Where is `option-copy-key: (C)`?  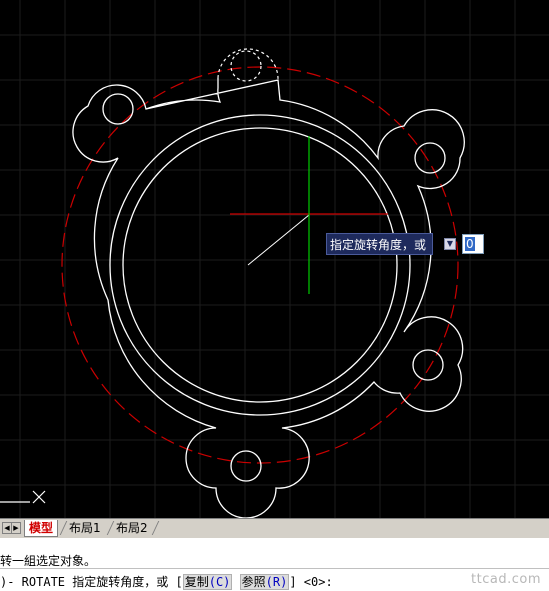 option-copy-key: (C) is located at coordinates (219, 582).